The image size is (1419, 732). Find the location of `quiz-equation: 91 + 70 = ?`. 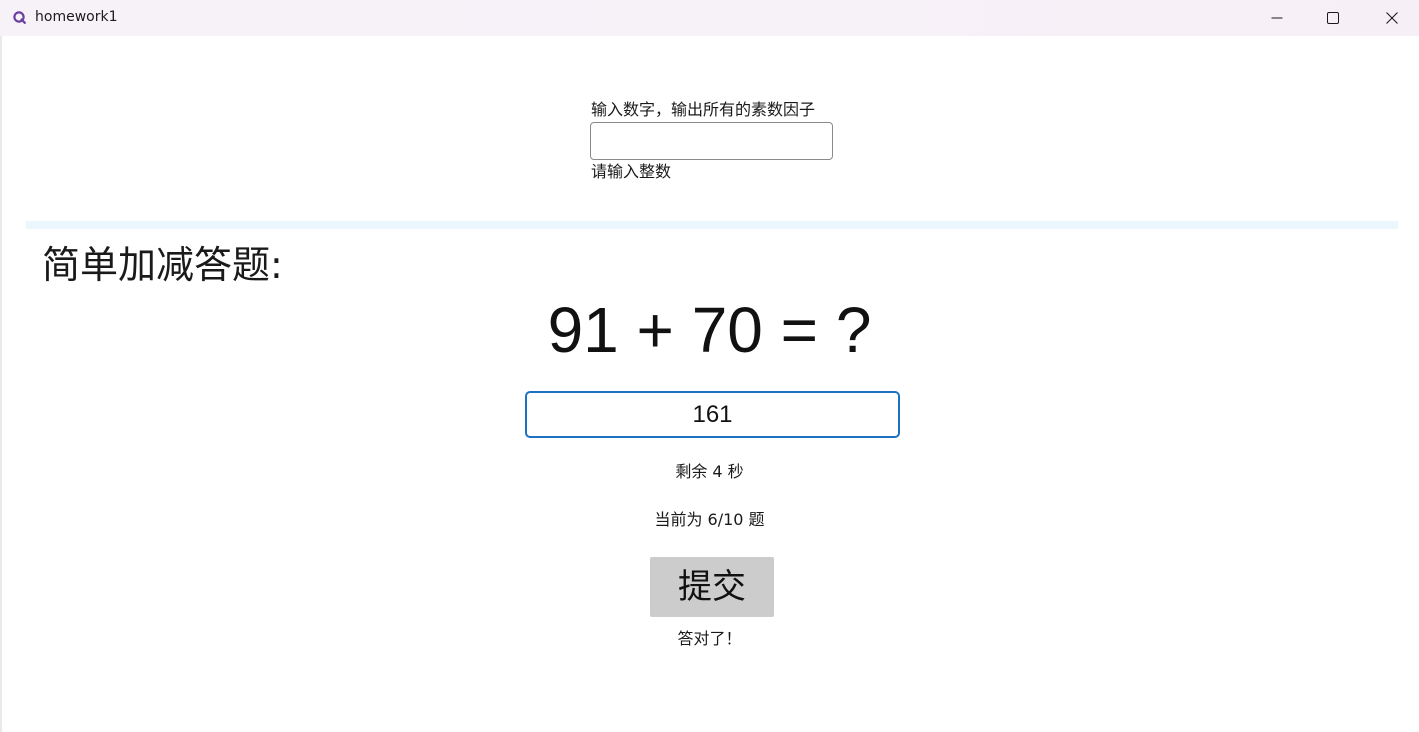

quiz-equation: 91 + 70 = ? is located at coordinates (709, 330).